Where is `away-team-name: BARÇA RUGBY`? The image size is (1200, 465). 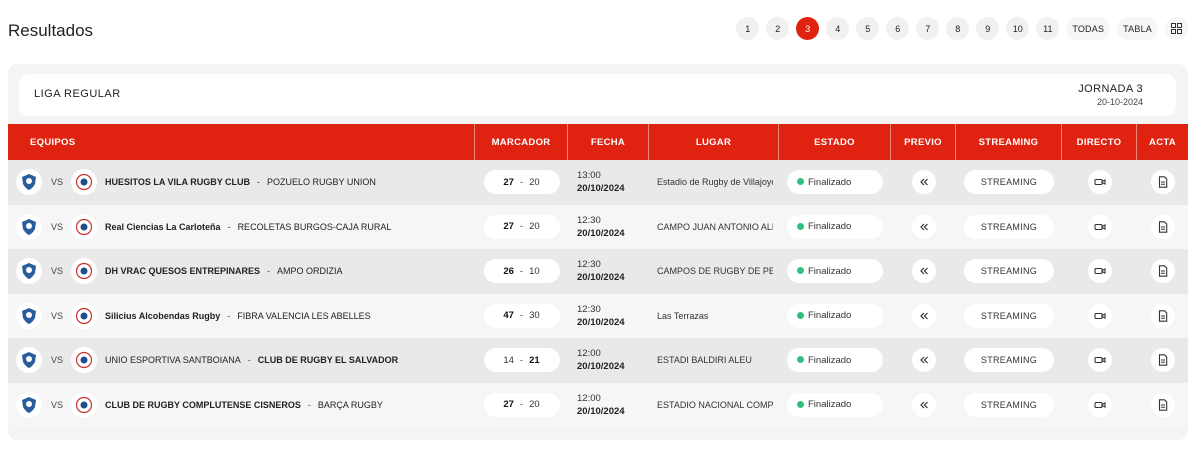
away-team-name: BARÇA RUGBY is located at coordinates (350, 405).